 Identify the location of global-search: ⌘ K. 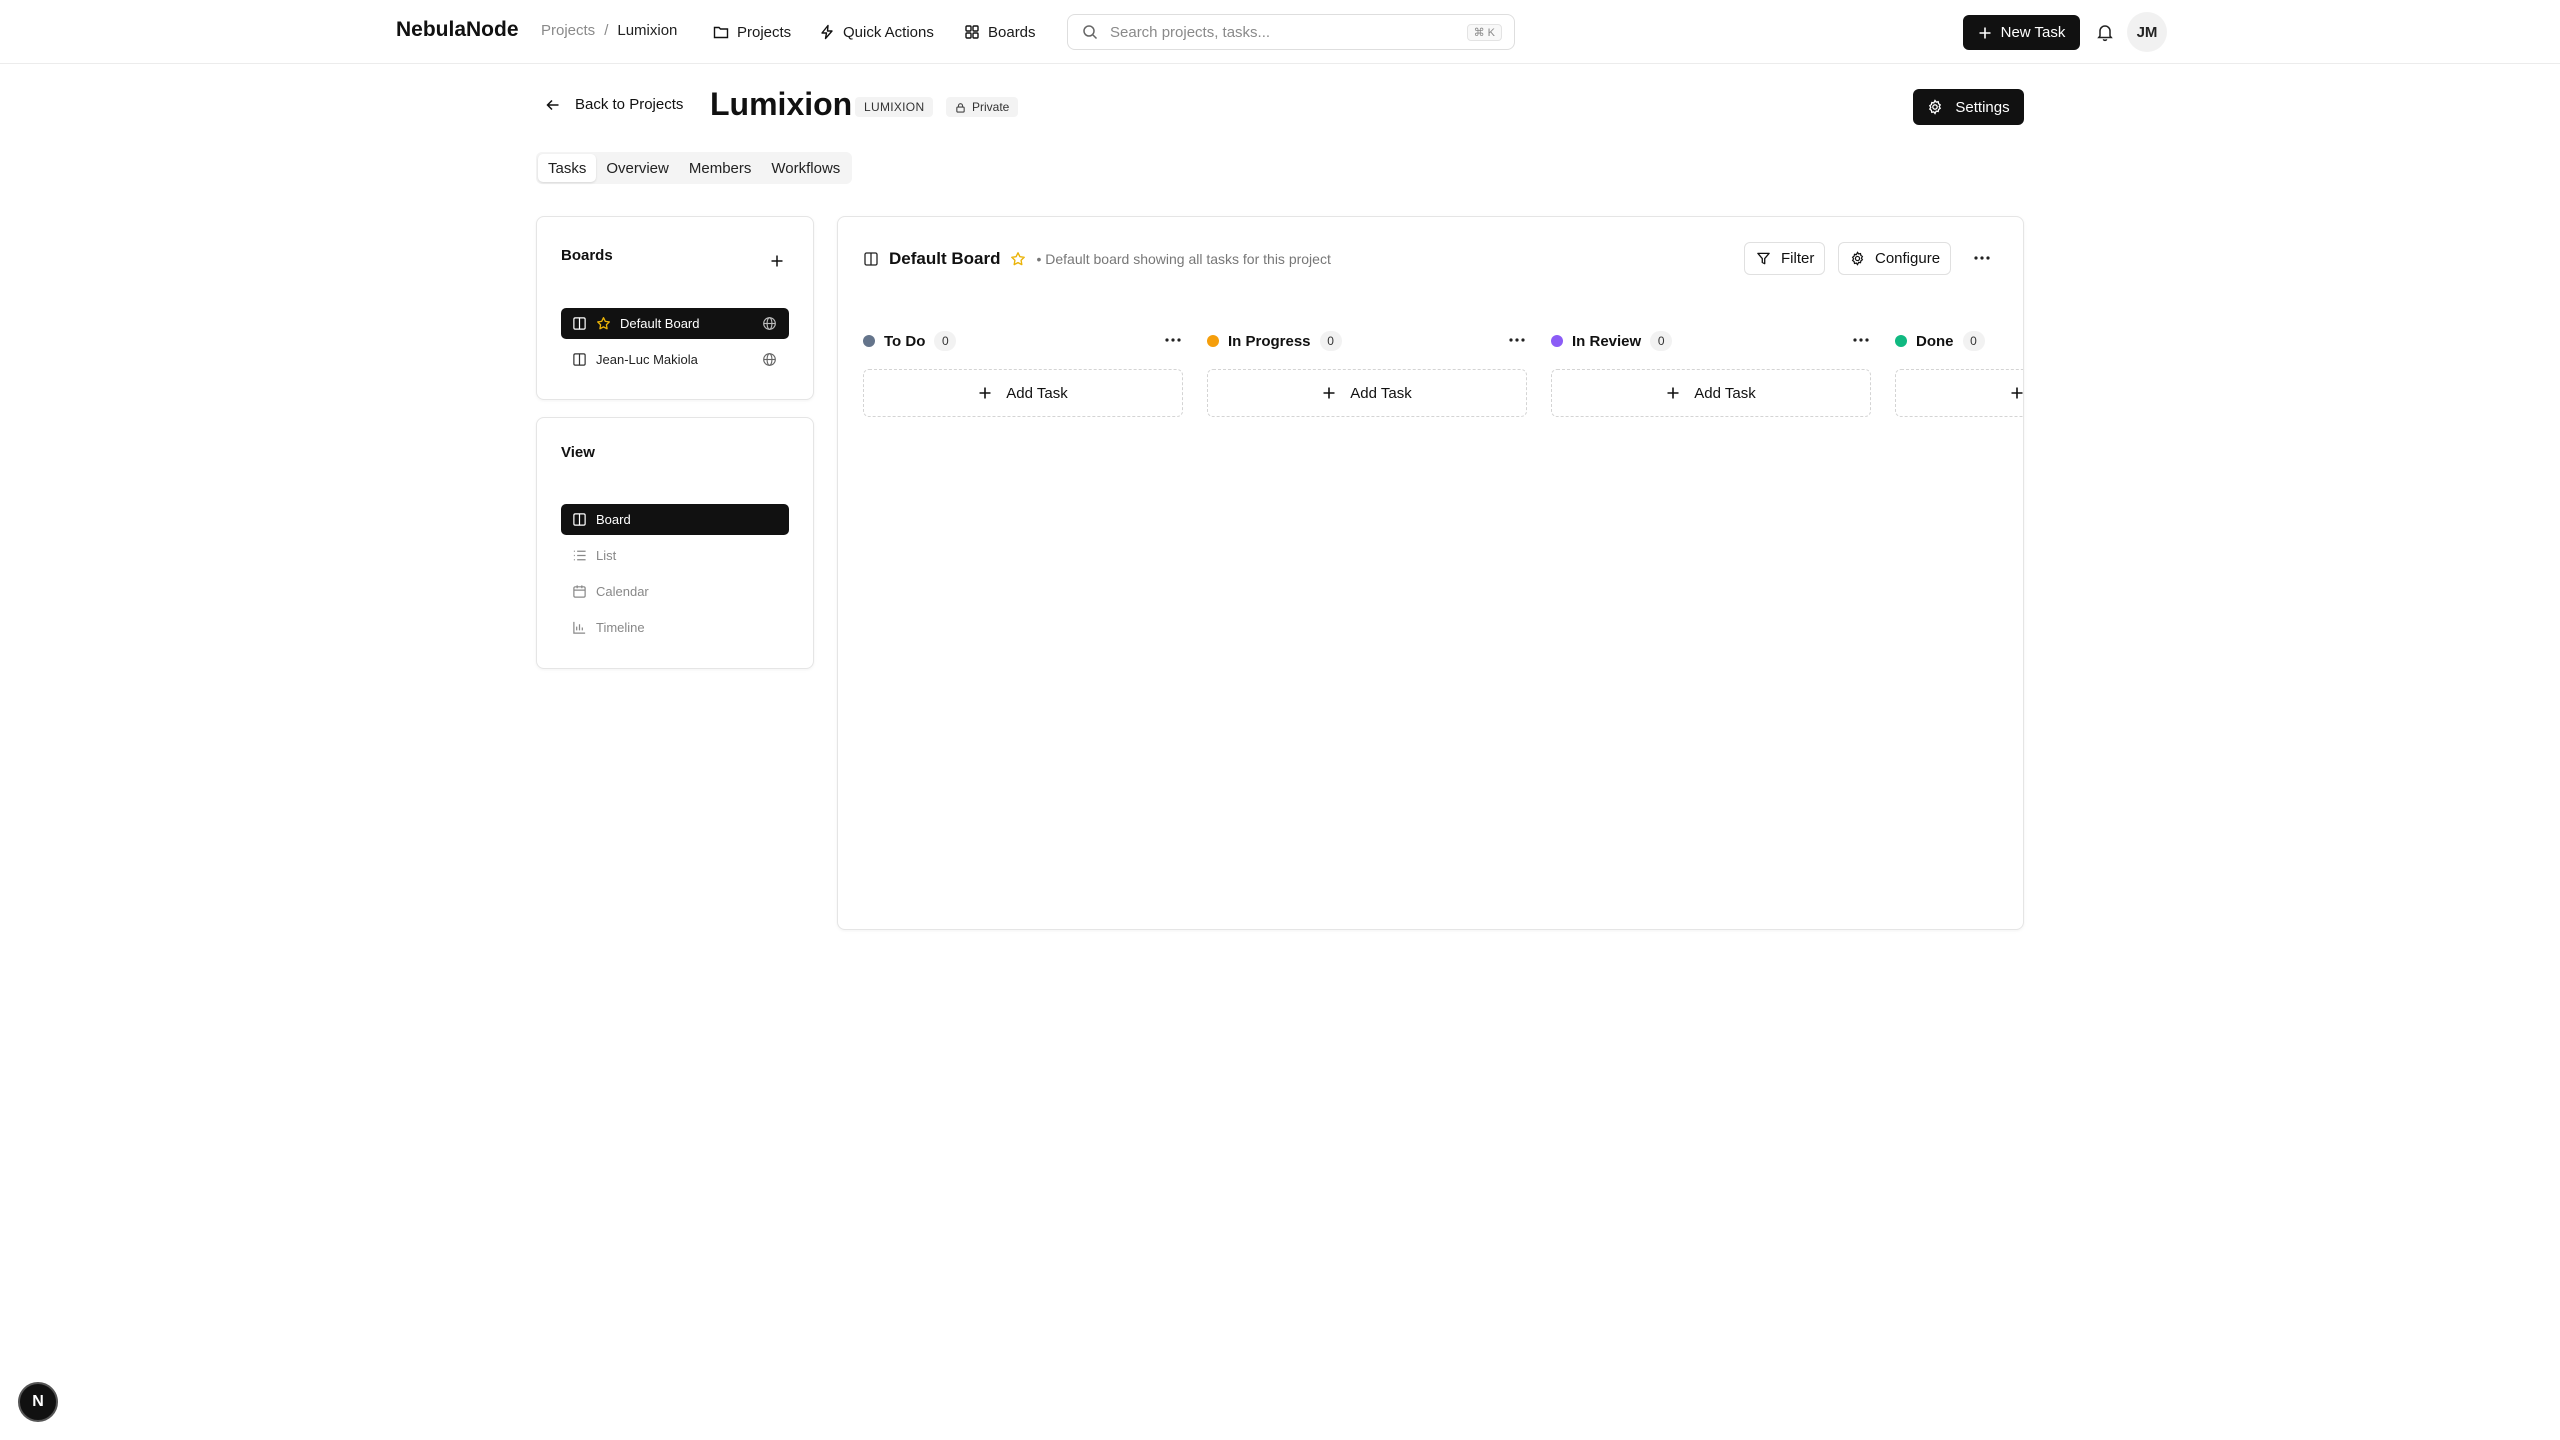
(1291, 32).